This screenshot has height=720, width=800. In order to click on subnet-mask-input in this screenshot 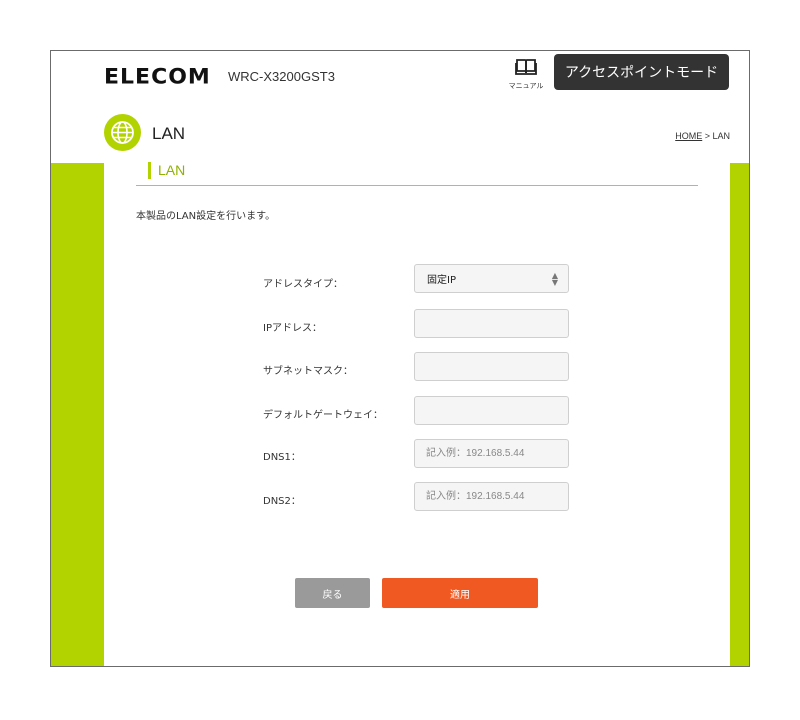, I will do `click(491, 366)`.